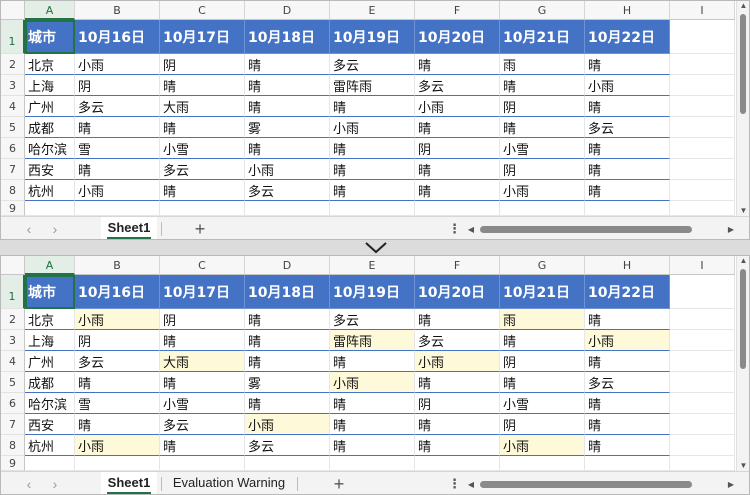 The image size is (750, 495). What do you see at coordinates (372, 37) in the screenshot?
I see `table-header-cell: 10月19日` at bounding box center [372, 37].